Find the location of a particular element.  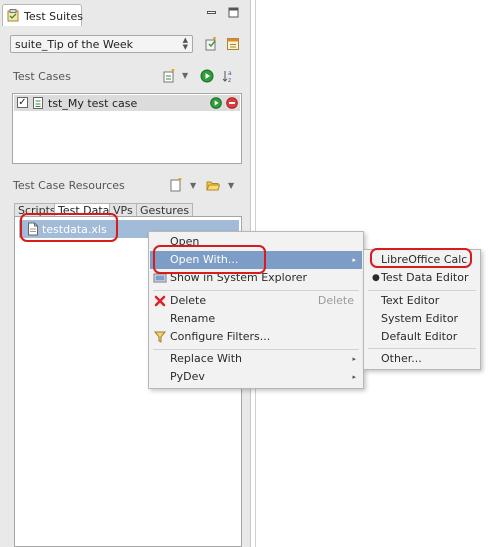

test-case-label: tst_My test case is located at coordinates (93, 103).